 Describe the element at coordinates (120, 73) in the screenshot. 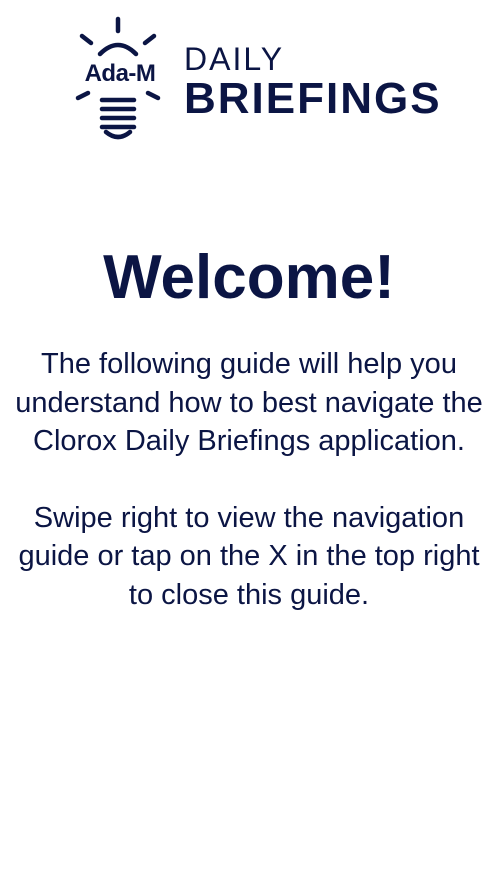

I see `logo-bulb-label: Ada-M` at that location.